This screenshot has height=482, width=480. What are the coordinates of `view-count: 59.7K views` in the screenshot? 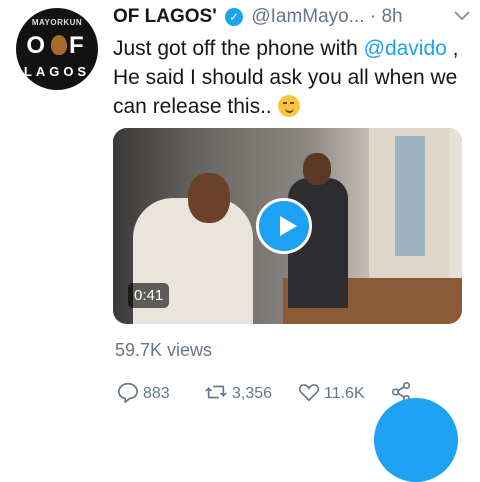 It's located at (164, 350).